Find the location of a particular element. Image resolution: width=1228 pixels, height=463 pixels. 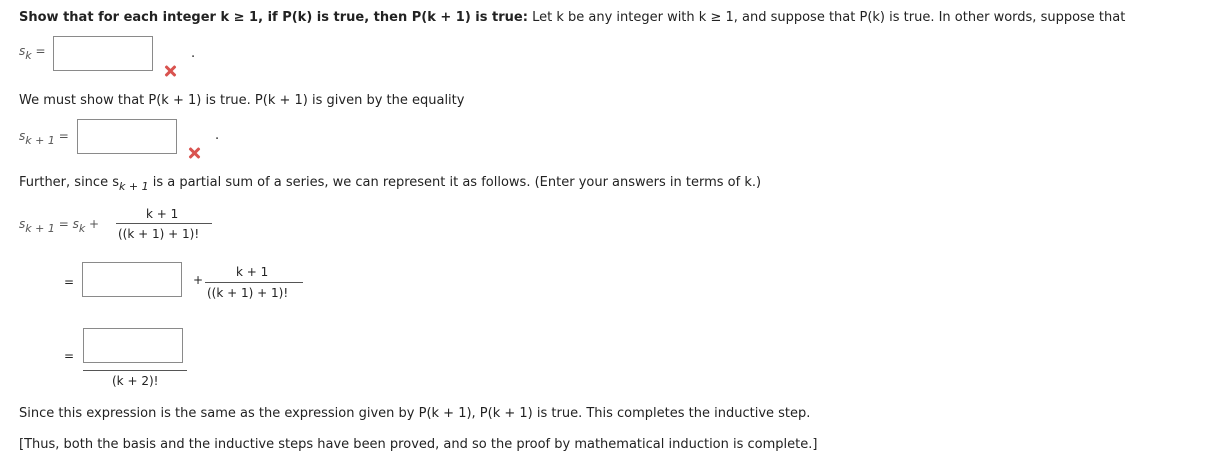

eq3-lhs: sk + 1 = sk + is located at coordinates (59, 226).